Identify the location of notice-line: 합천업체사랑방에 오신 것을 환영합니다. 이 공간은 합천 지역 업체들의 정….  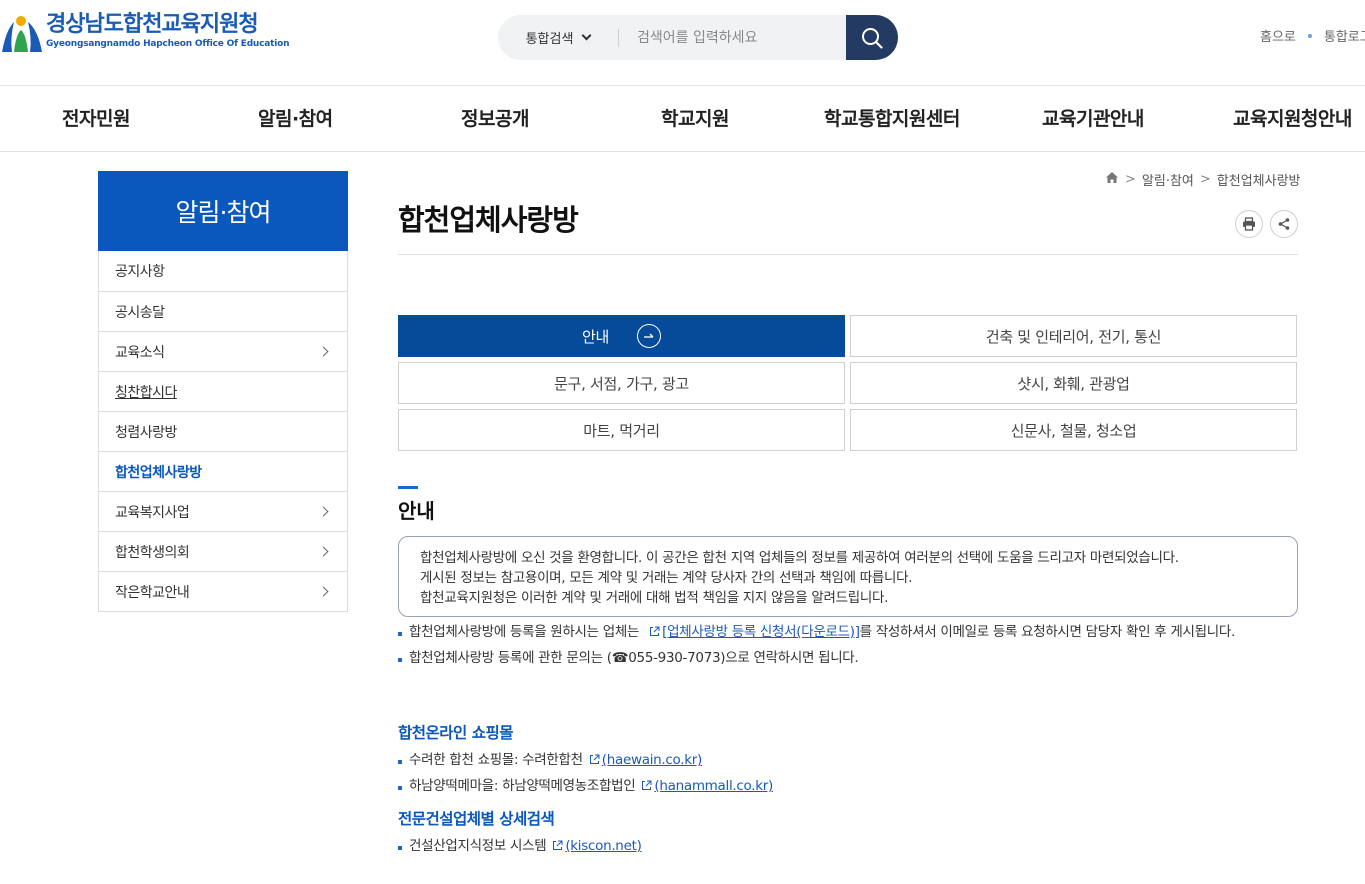
(799, 558).